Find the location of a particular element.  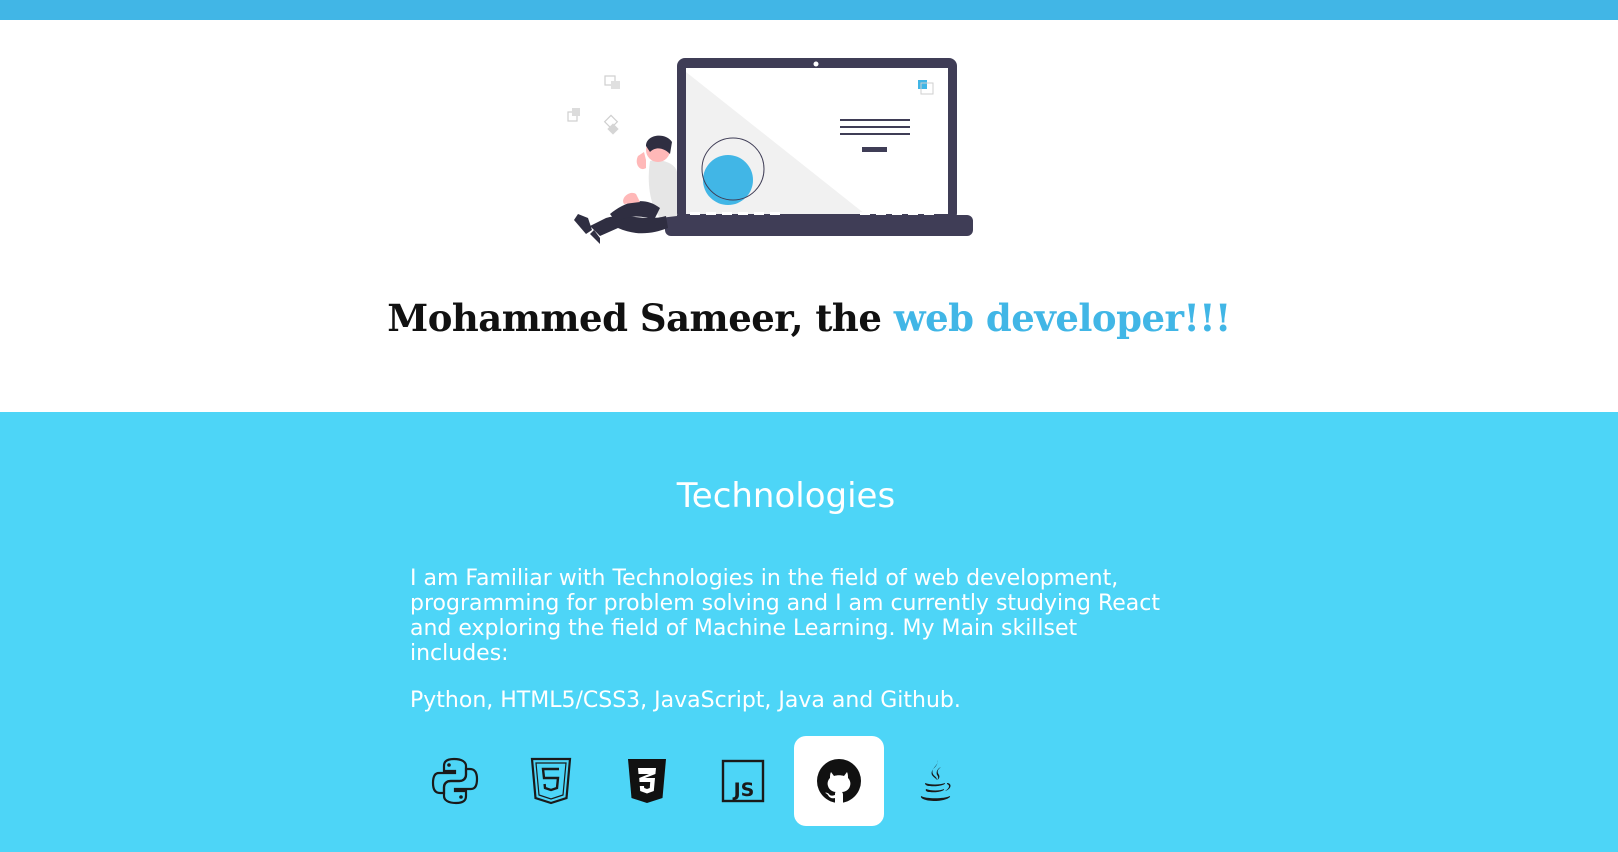

technologies-heading: Technologies is located at coordinates (786, 496).